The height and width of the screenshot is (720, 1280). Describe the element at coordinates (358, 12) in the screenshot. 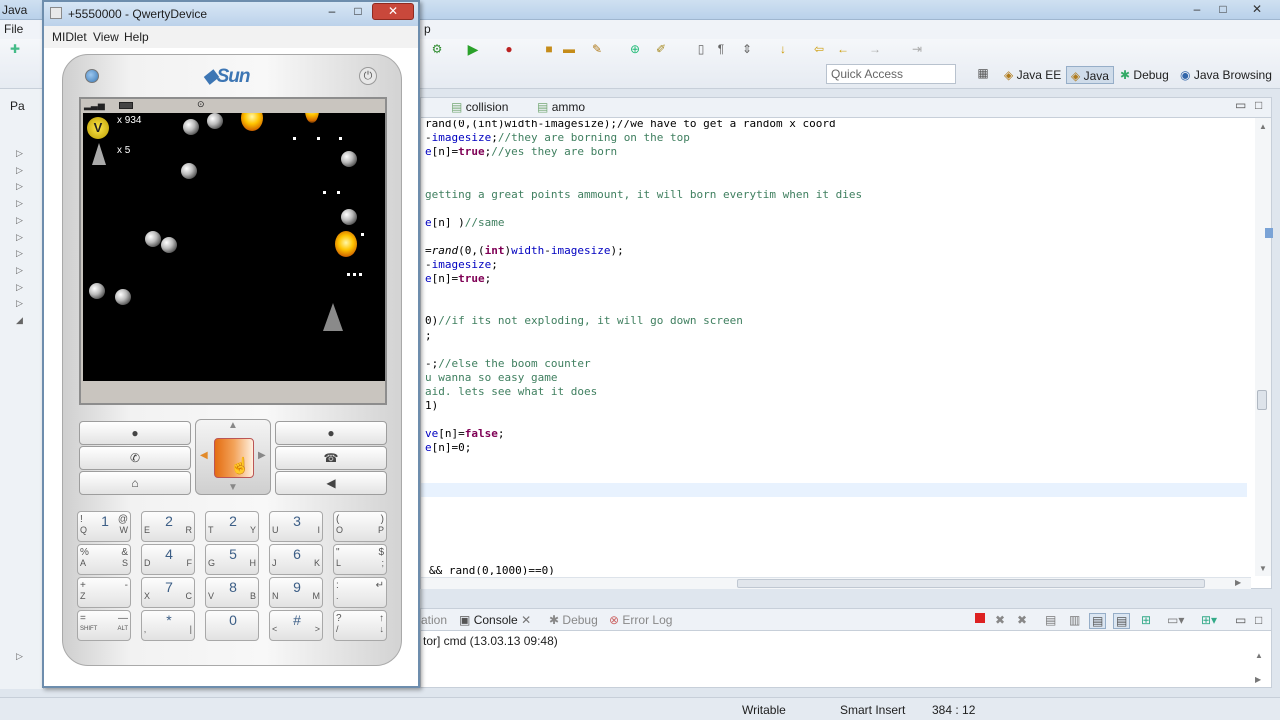

I see `emulator-maximize-icon: □` at that location.